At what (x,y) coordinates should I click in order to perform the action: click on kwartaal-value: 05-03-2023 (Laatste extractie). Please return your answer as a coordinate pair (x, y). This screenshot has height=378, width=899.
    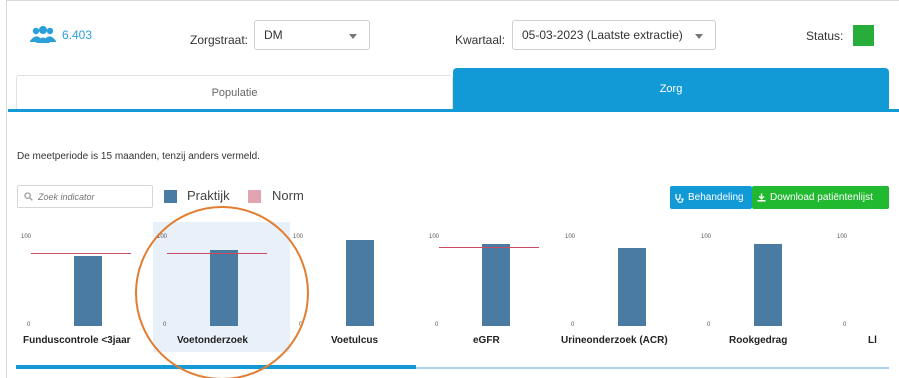
    Looking at the image, I should click on (602, 35).